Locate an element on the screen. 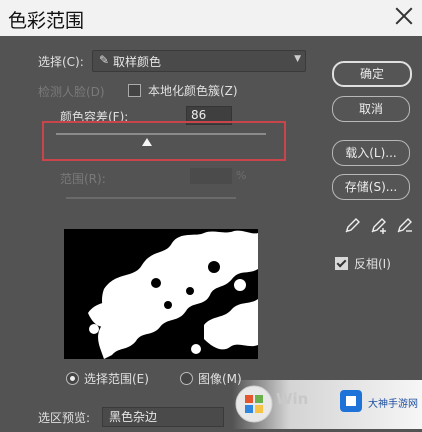 This screenshot has width=422, height=432. watermark-text: 大神手游网 is located at coordinates (393, 404).